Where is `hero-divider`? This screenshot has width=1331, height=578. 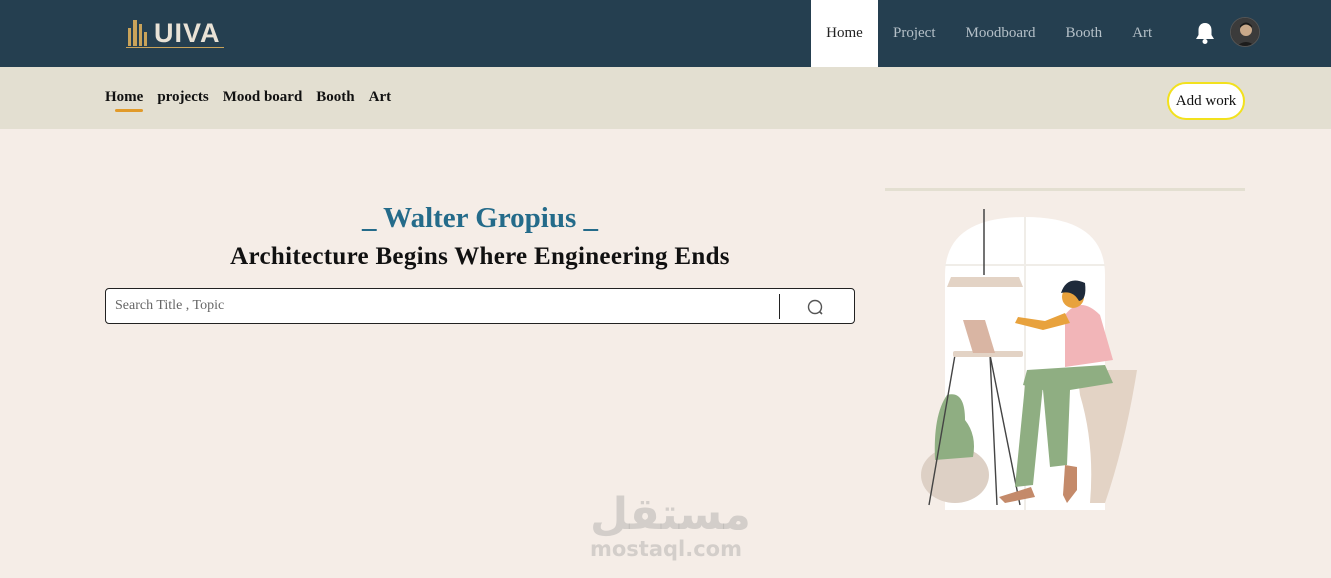
hero-divider is located at coordinates (1065, 189).